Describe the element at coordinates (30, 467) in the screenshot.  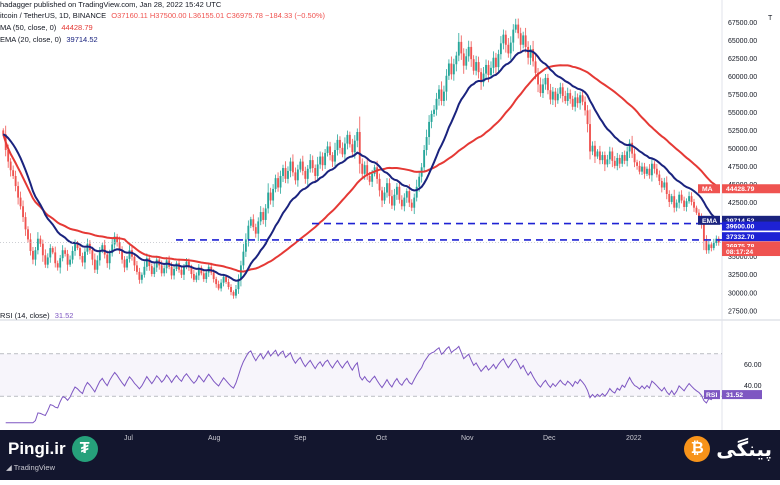
I see `tradingview-logo: ◢ TradingView` at that location.